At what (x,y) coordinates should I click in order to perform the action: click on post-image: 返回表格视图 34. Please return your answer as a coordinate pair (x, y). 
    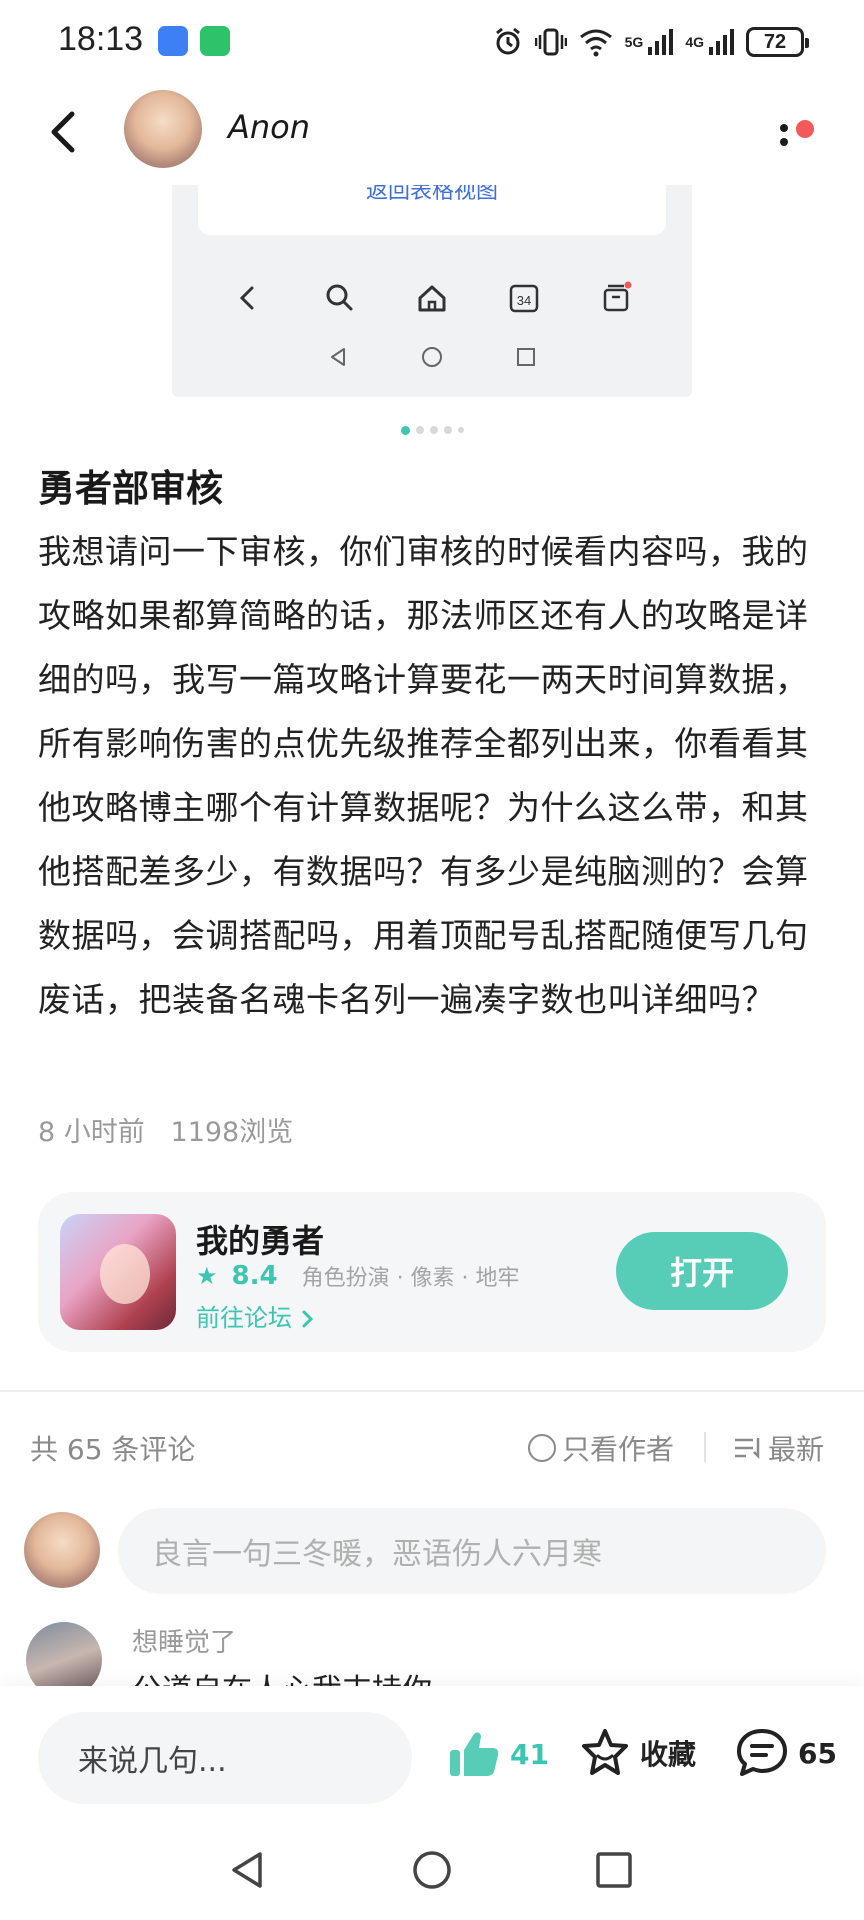
    Looking at the image, I should click on (432, 291).